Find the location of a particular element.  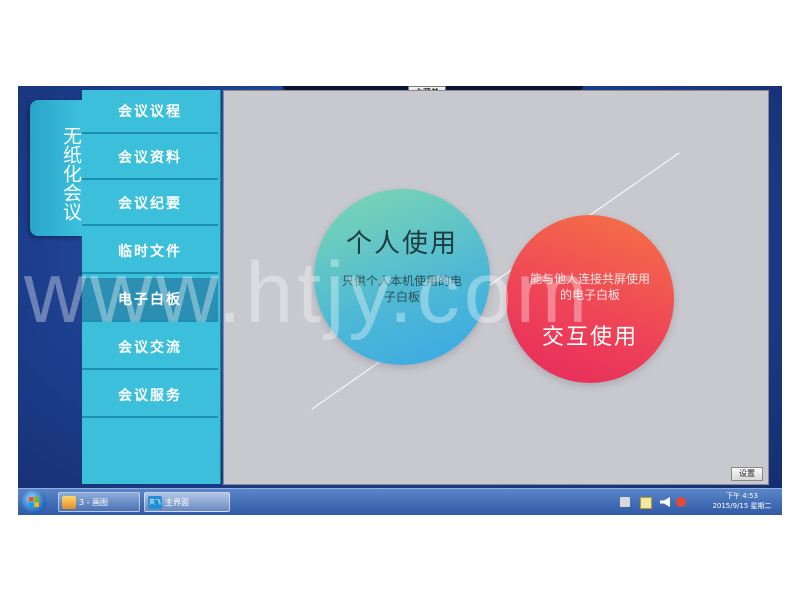

menu-item-temp-files: 临时文件 is located at coordinates (150, 252).